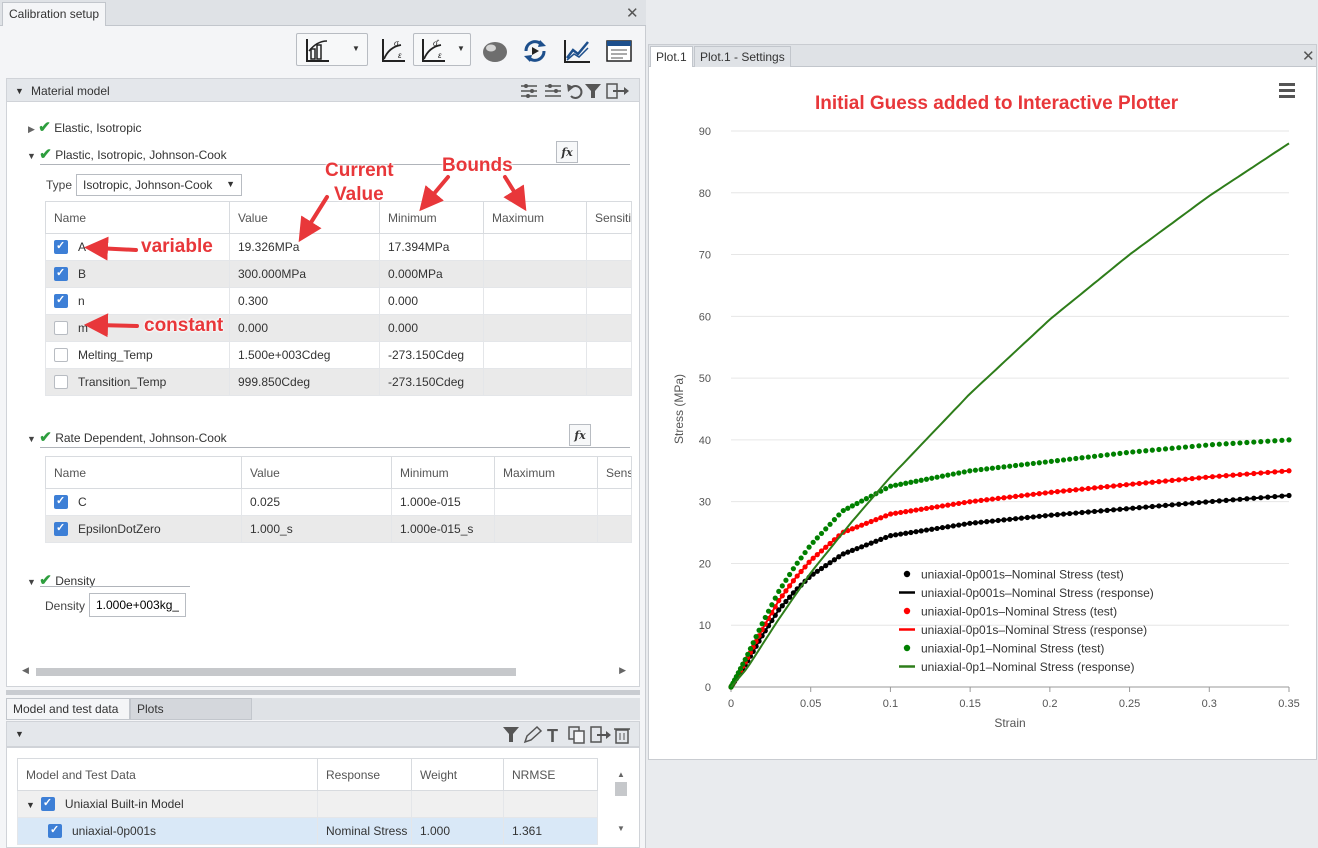 The width and height of the screenshot is (1318, 848). What do you see at coordinates (890, 704) in the screenshot?
I see `x-tick-label: 0.1` at bounding box center [890, 704].